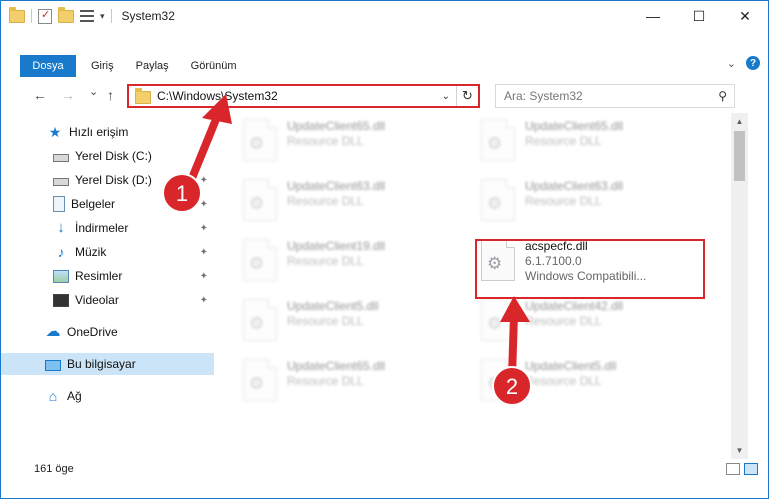 The width and height of the screenshot is (769, 499). Describe the element at coordinates (739, 286) in the screenshot. I see `vertical-scrollbar: ▲ ▼` at that location.